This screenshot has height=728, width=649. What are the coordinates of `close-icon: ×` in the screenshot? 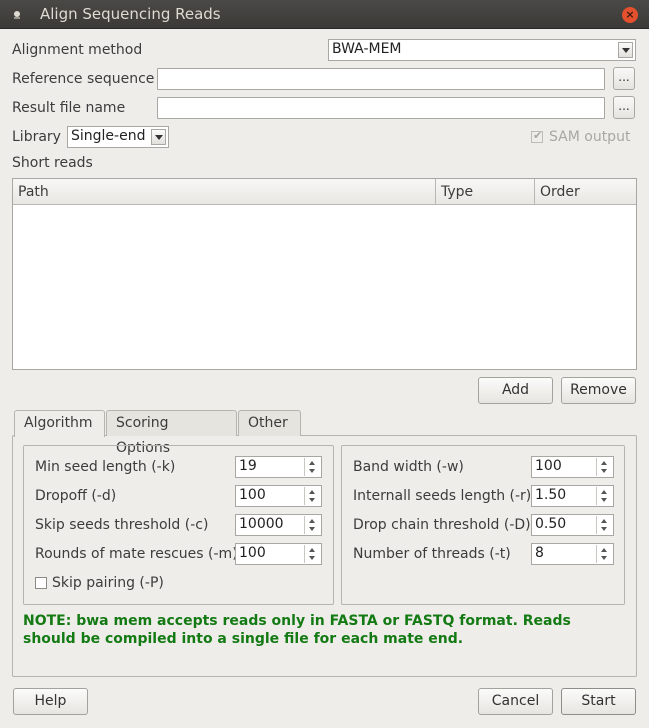 It's located at (630, 15).